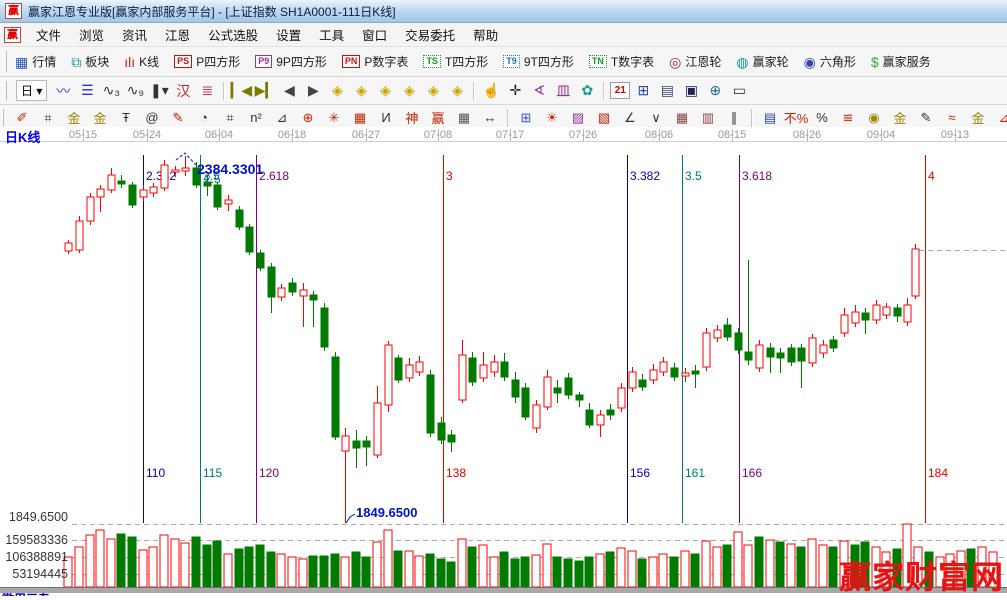 The height and width of the screenshot is (600, 1007). I want to click on chart-text: 2384.3301, so click(230, 169).